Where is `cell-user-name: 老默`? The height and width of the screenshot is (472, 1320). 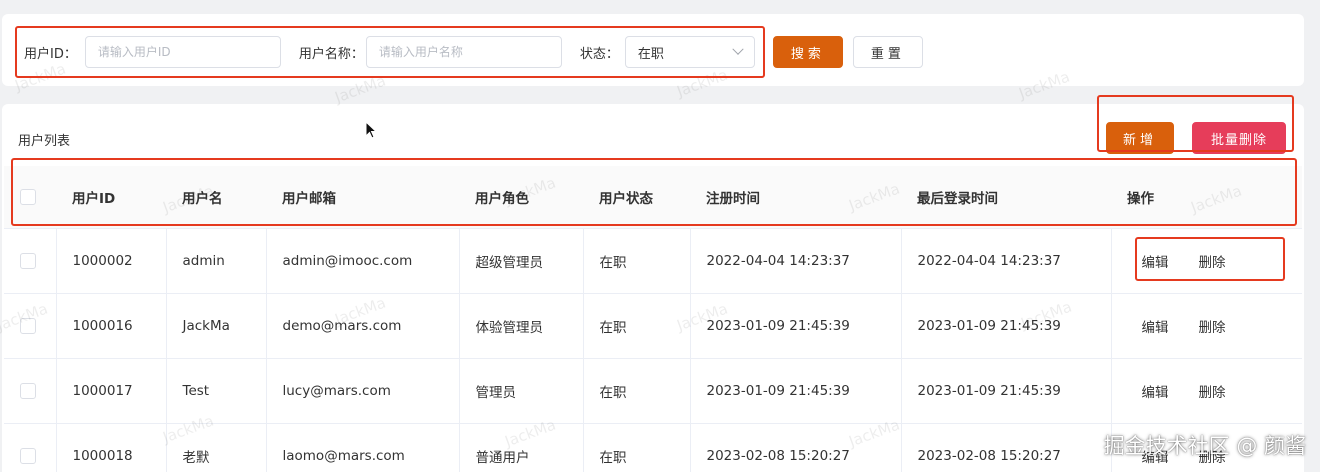
cell-user-name: 老默 is located at coordinates (216, 447).